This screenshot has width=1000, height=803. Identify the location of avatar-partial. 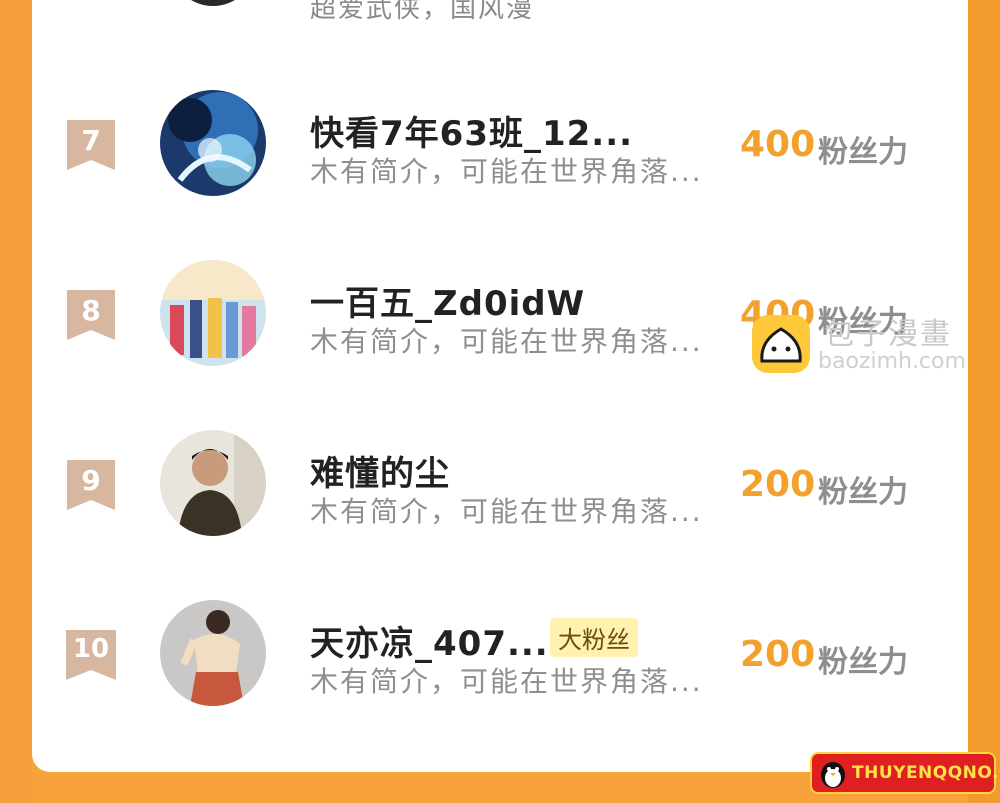
(213, 8).